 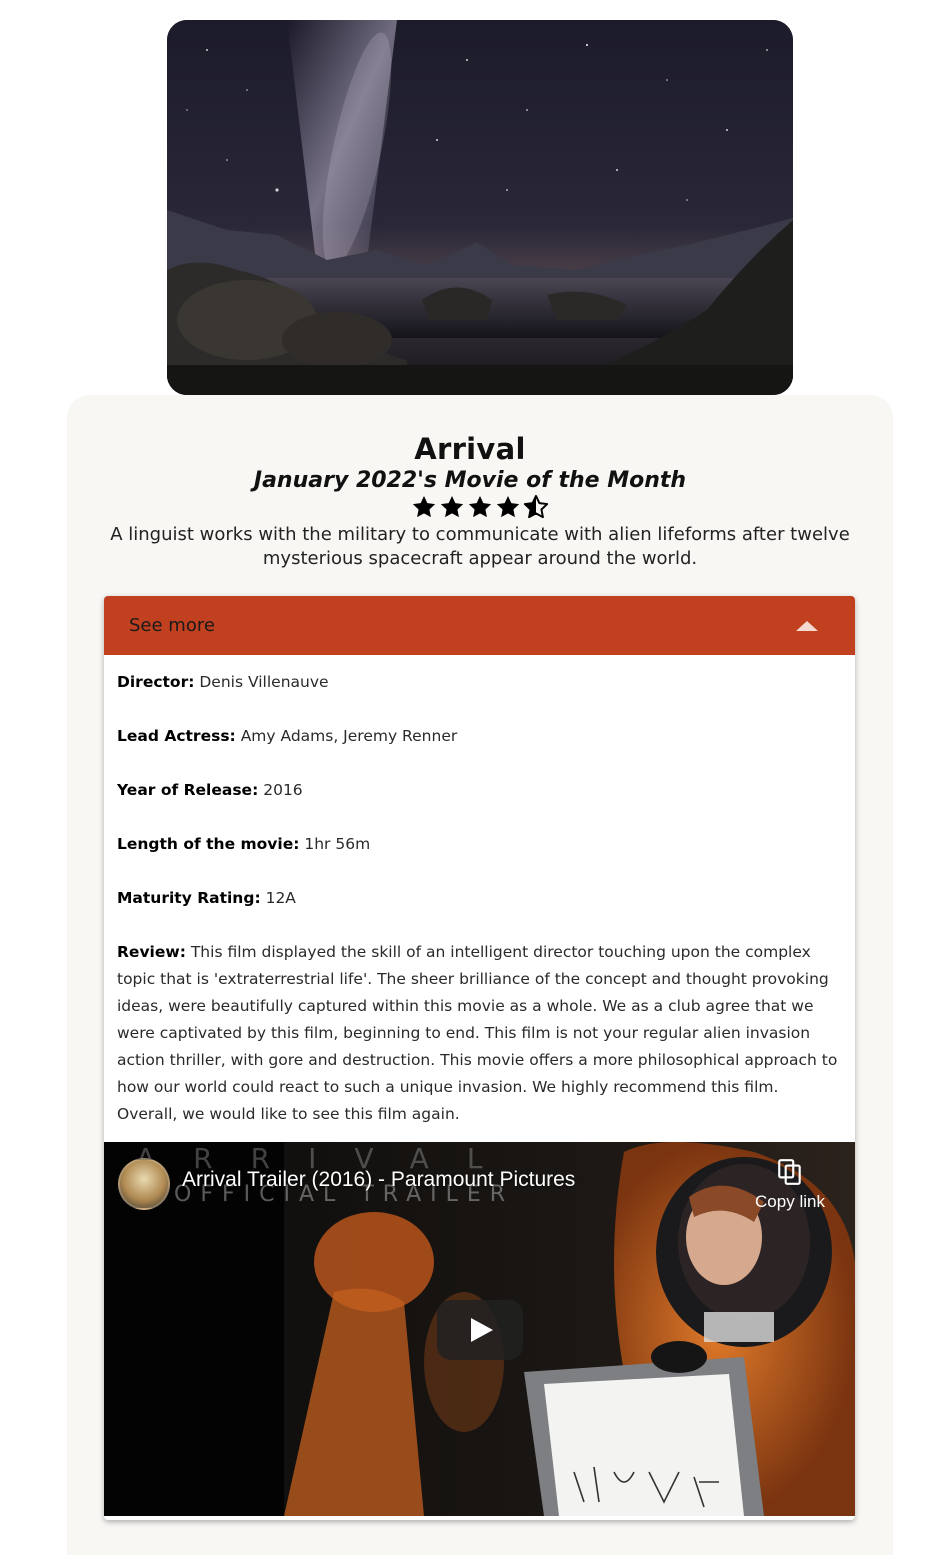 I want to click on movie-title: Arrival, so click(x=470, y=449).